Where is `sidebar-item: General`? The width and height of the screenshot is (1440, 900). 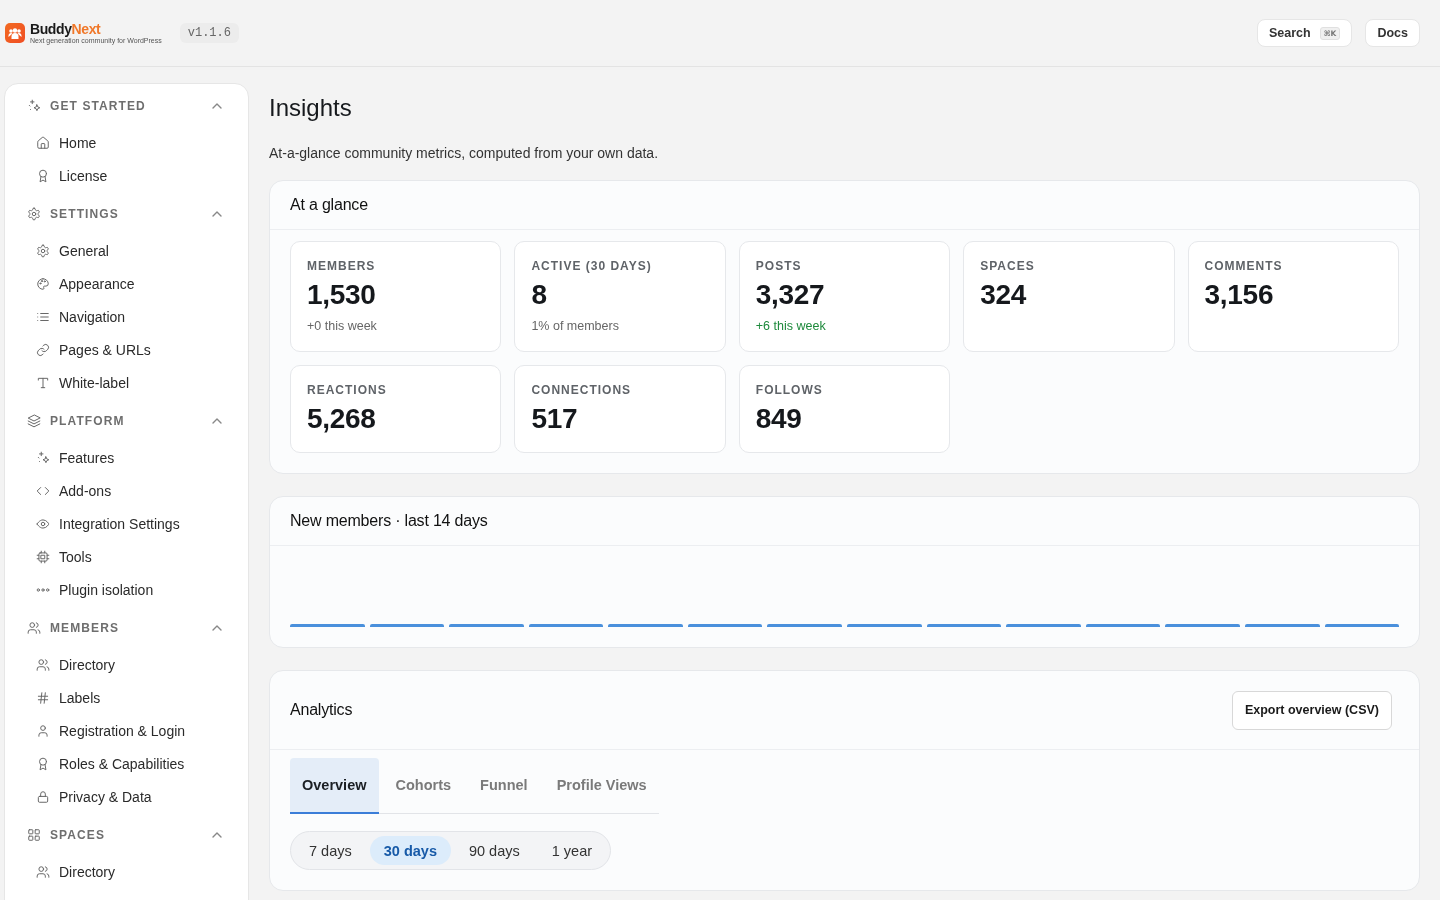 sidebar-item: General is located at coordinates (126, 250).